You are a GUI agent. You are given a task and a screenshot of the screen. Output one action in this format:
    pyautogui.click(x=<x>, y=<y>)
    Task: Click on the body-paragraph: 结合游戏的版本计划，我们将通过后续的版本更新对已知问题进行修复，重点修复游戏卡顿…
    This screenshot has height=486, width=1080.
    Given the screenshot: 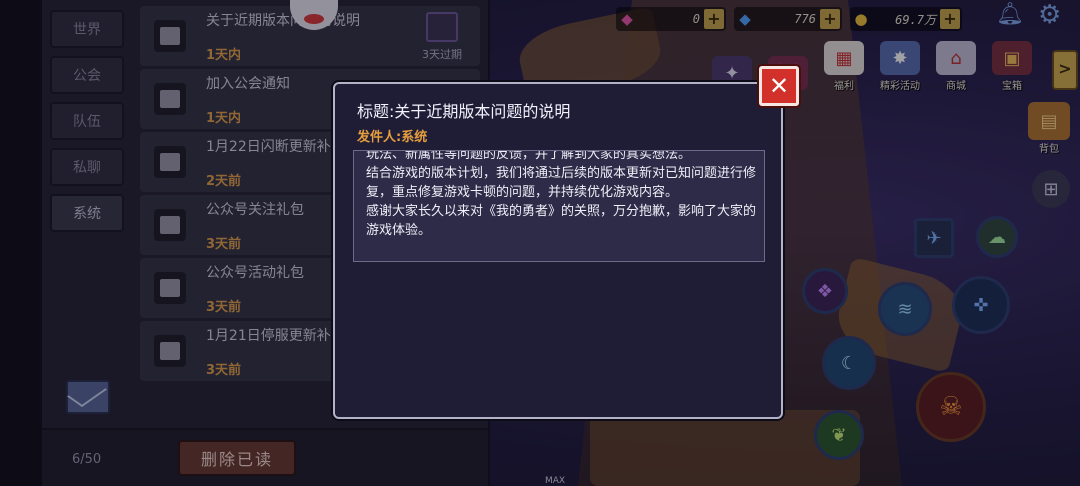 What is the action you would take?
    pyautogui.click(x=561, y=183)
    